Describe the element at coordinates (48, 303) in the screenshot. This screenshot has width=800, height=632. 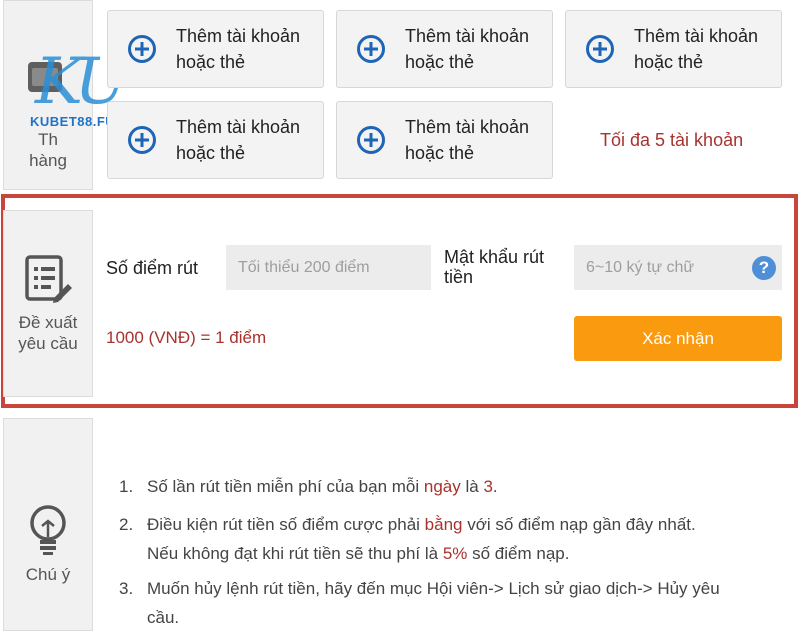
I see `withdraw-section-label: Đề xuất yêu cầu` at that location.